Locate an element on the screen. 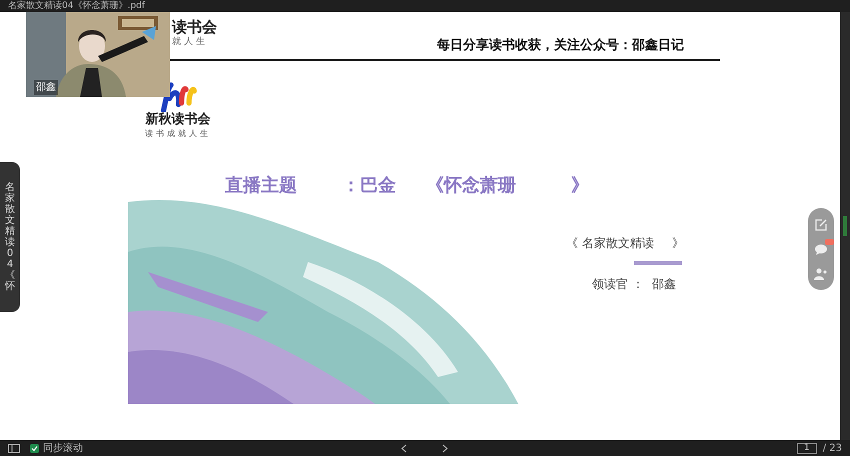  side-tab: 名家散文精读04《怀 is located at coordinates (10, 237).